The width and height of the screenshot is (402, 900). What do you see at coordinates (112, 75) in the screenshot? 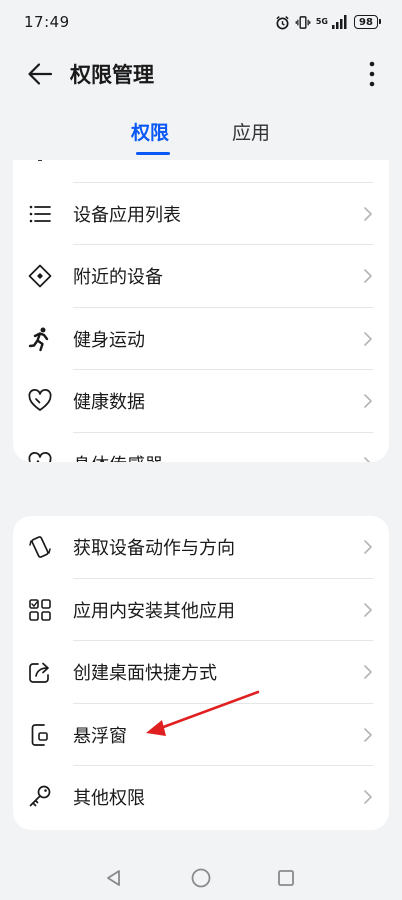
I see `page-title: 权限管理` at bounding box center [112, 75].